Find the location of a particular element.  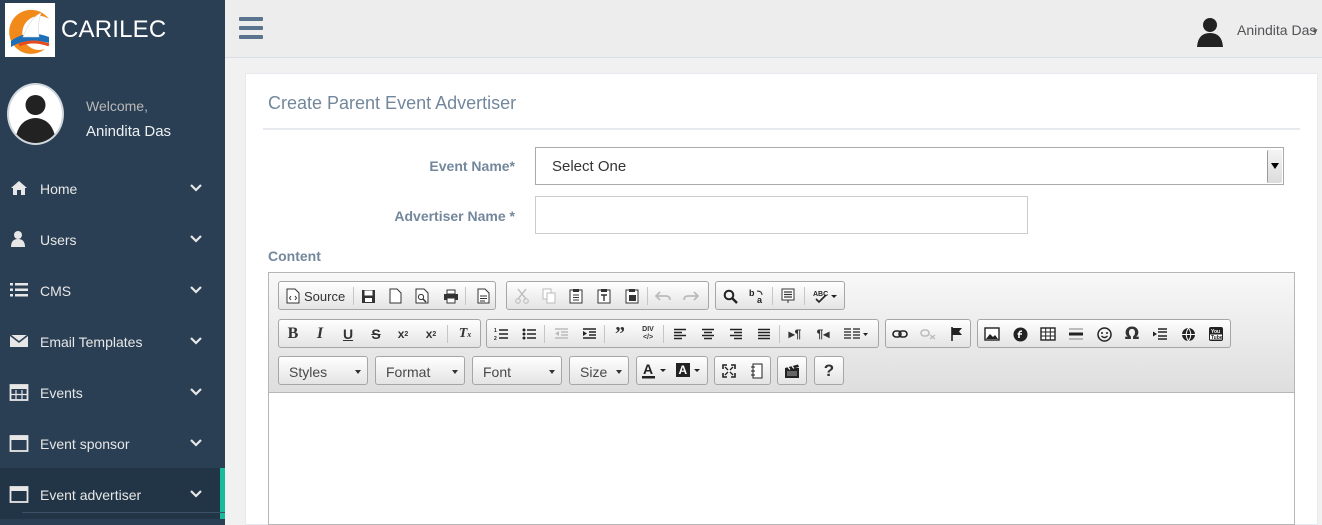

toolbar-group-media is located at coordinates (792, 370).